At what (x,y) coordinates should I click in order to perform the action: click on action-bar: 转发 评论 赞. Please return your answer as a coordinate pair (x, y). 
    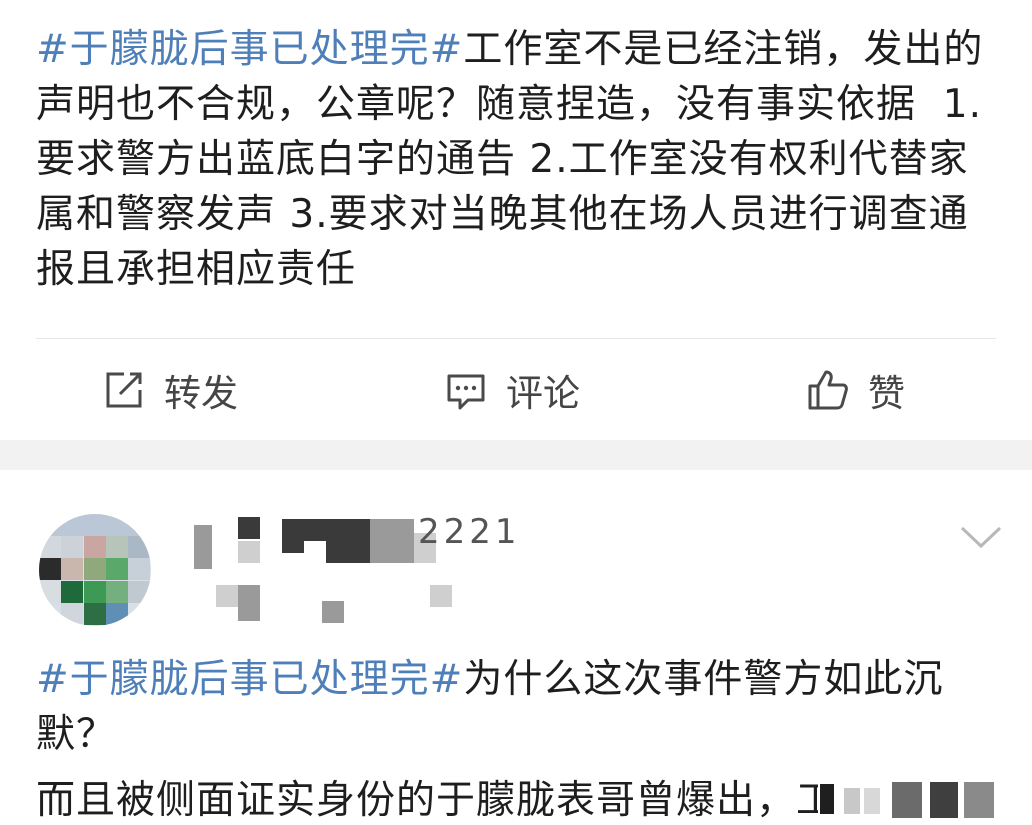
    Looking at the image, I should click on (516, 389).